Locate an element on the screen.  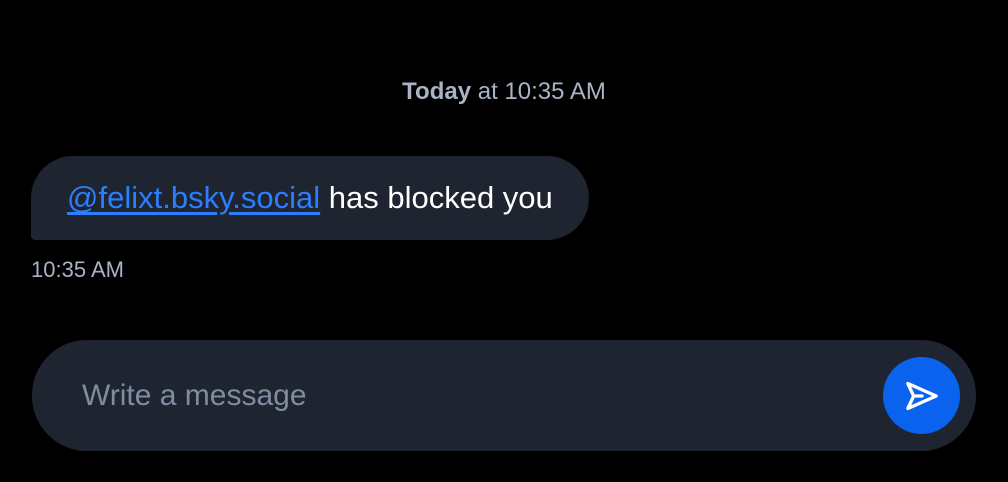
date-separator: Today at 10:35 AM is located at coordinates (504, 92).